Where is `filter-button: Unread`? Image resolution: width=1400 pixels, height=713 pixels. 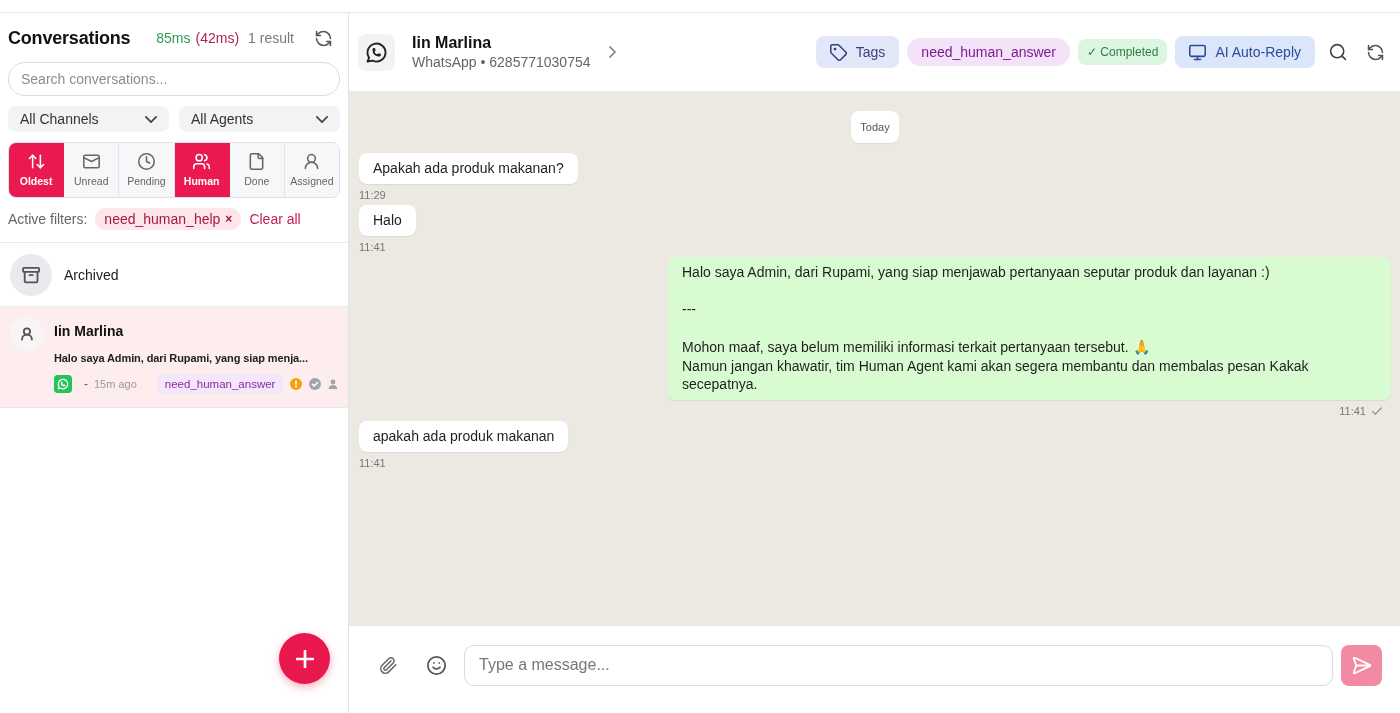 filter-button: Unread is located at coordinates (92, 170).